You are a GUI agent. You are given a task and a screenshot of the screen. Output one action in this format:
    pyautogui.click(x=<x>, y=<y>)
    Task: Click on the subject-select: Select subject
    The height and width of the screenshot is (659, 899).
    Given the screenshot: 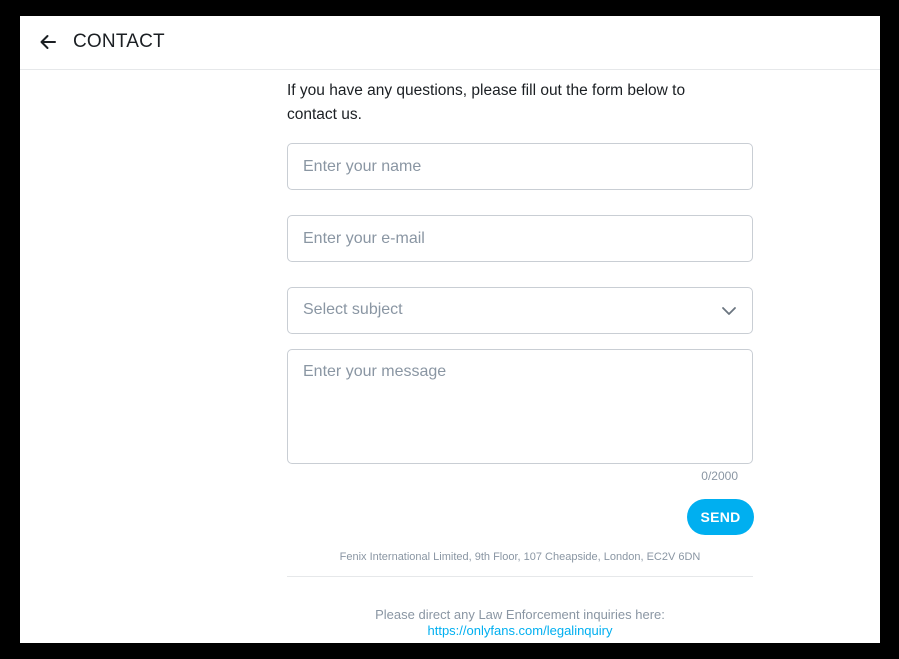 What is the action you would take?
    pyautogui.click(x=520, y=310)
    